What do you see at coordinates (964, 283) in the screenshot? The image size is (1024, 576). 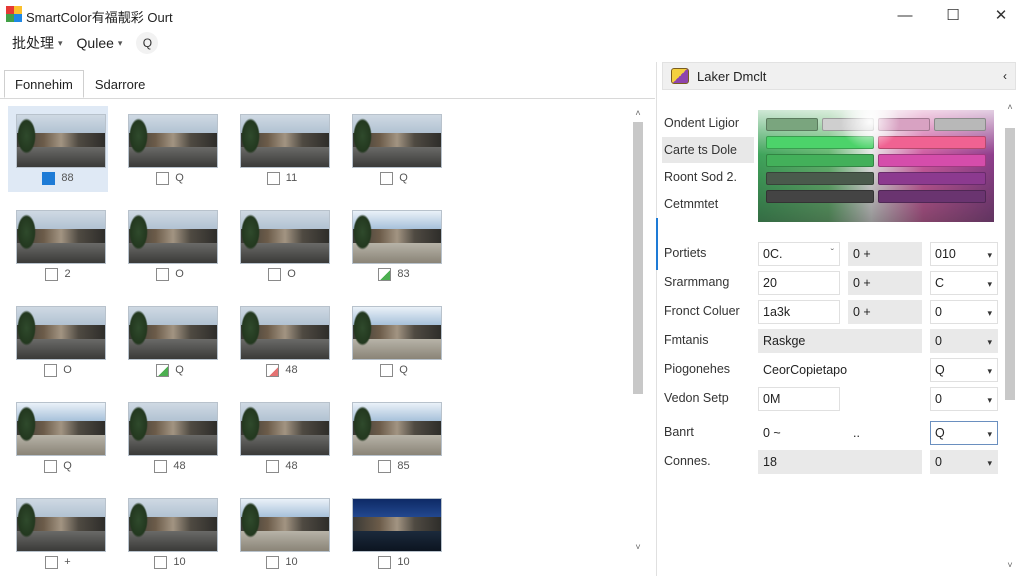 I see `property-dropdown: C ▾` at bounding box center [964, 283].